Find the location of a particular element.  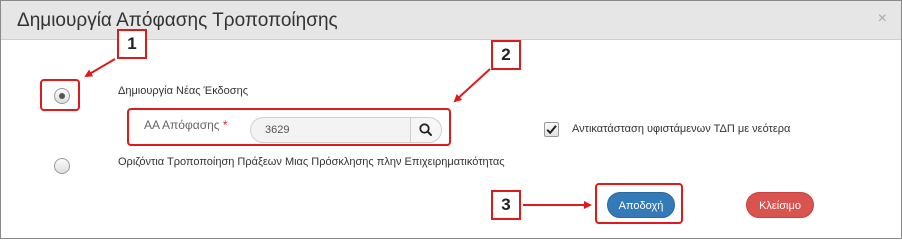

replace-checkbox-label: Αντικατάσταση υφιστάμενων ΤΔΠ με νεότερα is located at coordinates (681, 129).